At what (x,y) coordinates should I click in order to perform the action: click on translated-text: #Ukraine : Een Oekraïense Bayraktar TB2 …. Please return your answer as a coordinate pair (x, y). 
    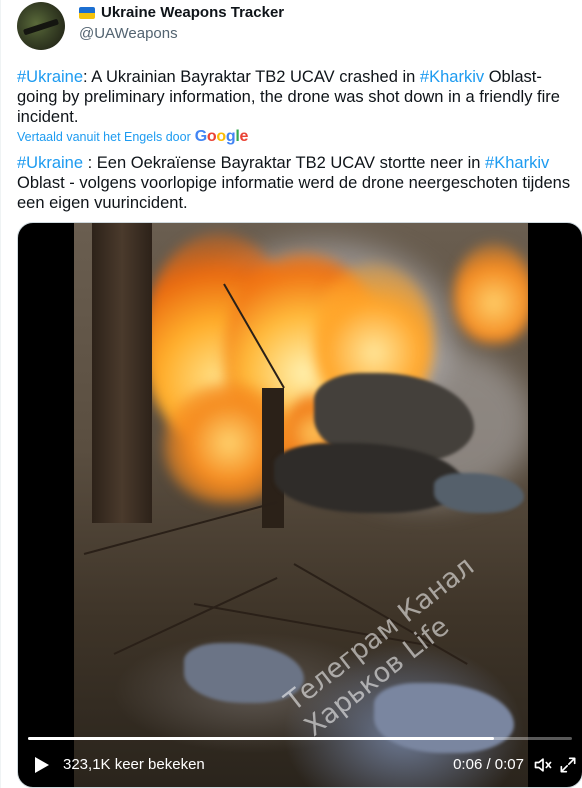
    Looking at the image, I should click on (297, 183).